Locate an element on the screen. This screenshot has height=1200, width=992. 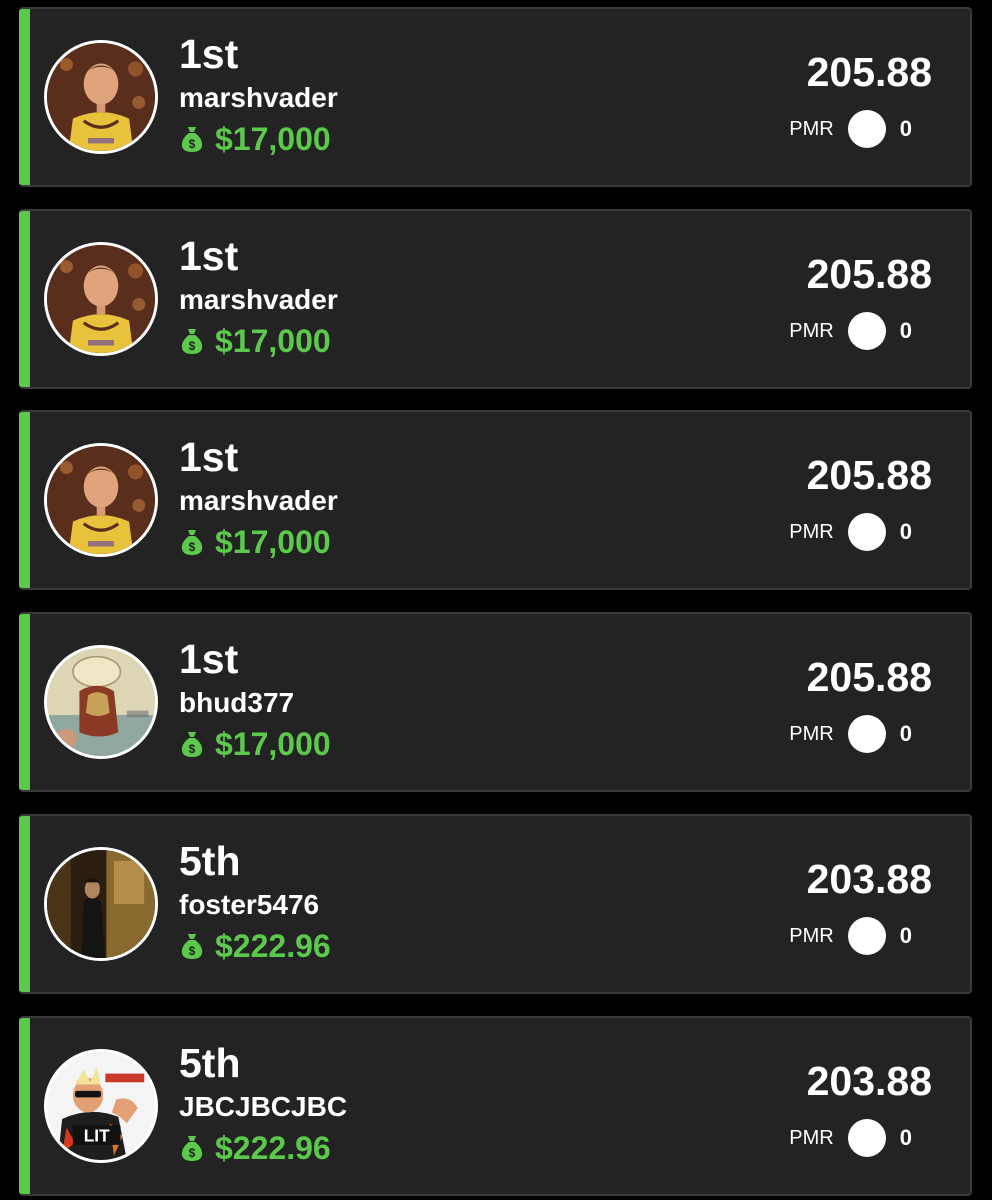
username: JBCJBCJBC is located at coordinates (263, 1107).